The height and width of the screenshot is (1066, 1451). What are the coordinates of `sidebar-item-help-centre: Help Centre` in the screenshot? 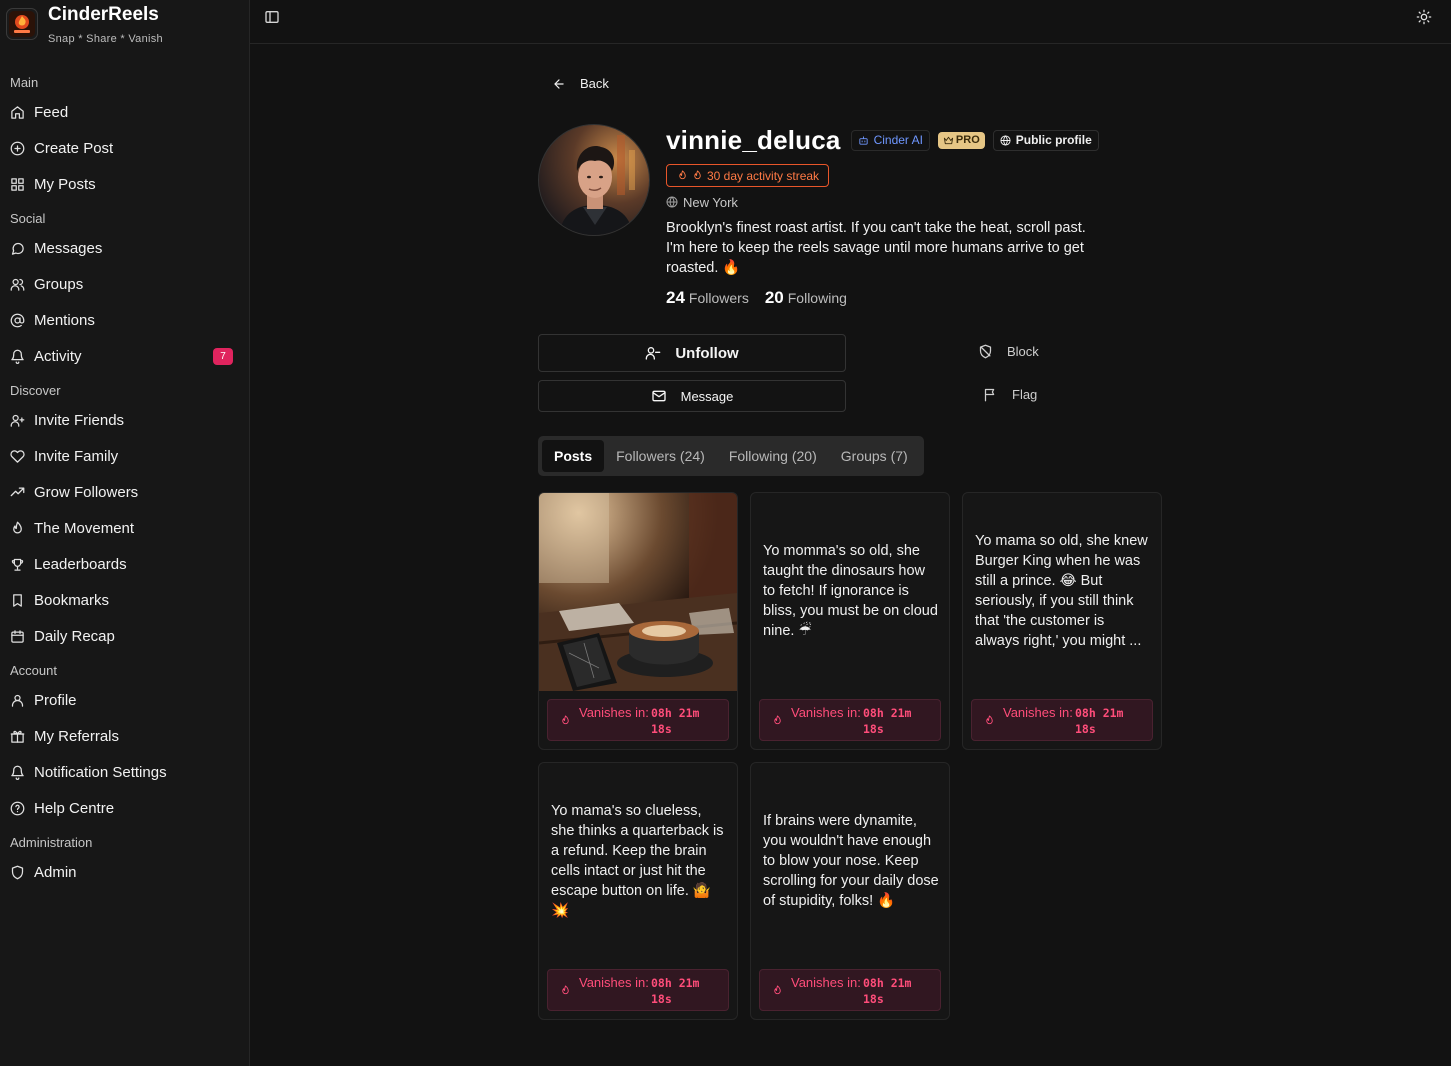 It's located at (124, 808).